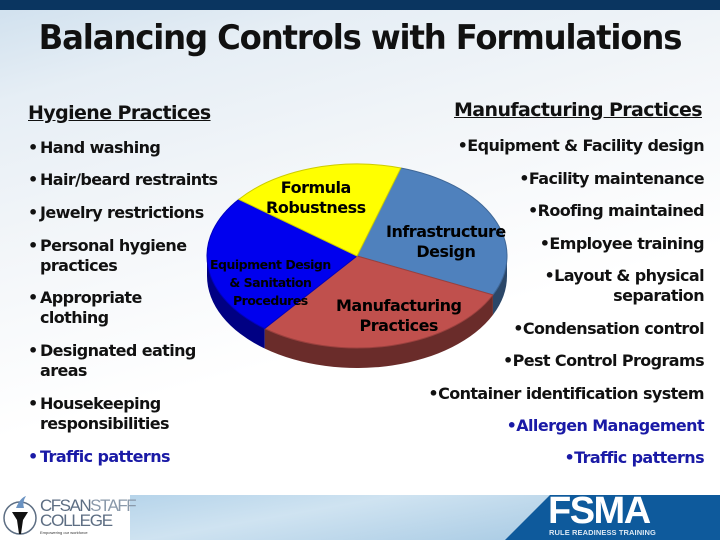 This screenshot has width=720, height=540. Describe the element at coordinates (399, 315) in the screenshot. I see `slice-label-manufacturing-practices: Manufacturing Practices` at that location.